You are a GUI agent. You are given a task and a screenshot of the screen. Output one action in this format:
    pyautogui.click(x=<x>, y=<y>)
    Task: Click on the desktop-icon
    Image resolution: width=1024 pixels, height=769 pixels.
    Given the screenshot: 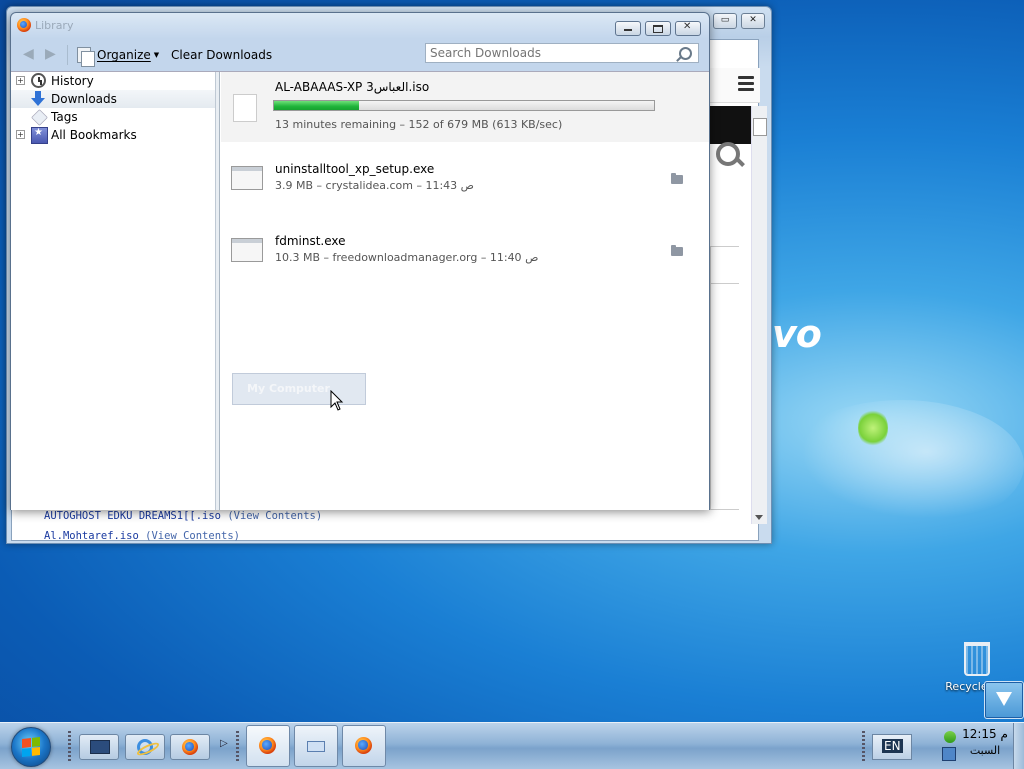 What is the action you would take?
    pyautogui.click(x=100, y=747)
    